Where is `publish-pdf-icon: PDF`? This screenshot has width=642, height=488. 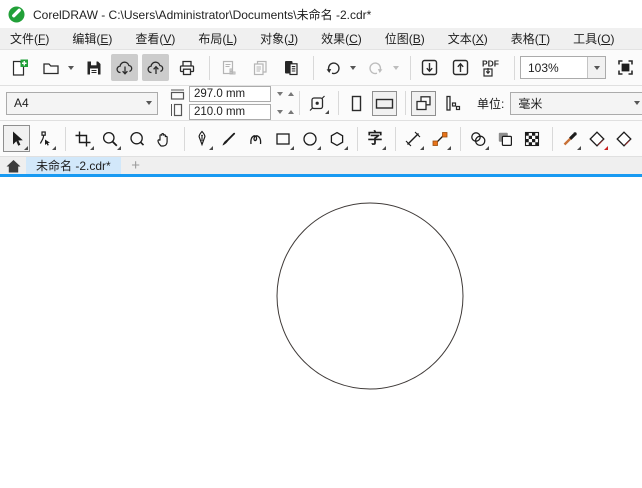
publish-pdf-icon: PDF is located at coordinates (490, 67).